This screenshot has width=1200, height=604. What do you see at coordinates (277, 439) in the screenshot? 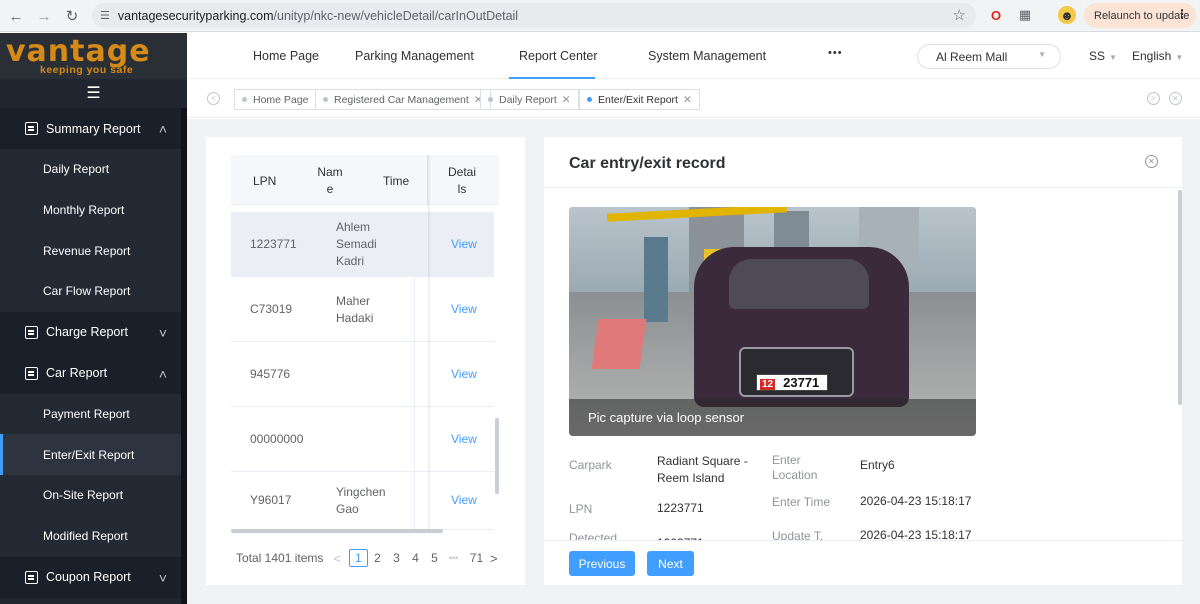
I see `cell-lpn: 00000000` at bounding box center [277, 439].